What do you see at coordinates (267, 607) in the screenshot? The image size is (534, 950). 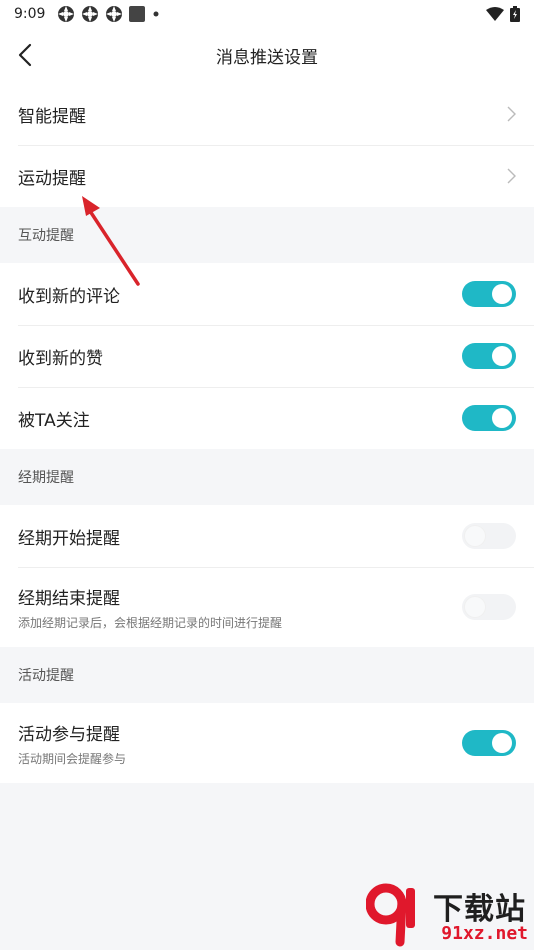 I see `period-end-item: 经期结束提醒 添加经期记录后，会根据经期记录的时间进行提醒` at bounding box center [267, 607].